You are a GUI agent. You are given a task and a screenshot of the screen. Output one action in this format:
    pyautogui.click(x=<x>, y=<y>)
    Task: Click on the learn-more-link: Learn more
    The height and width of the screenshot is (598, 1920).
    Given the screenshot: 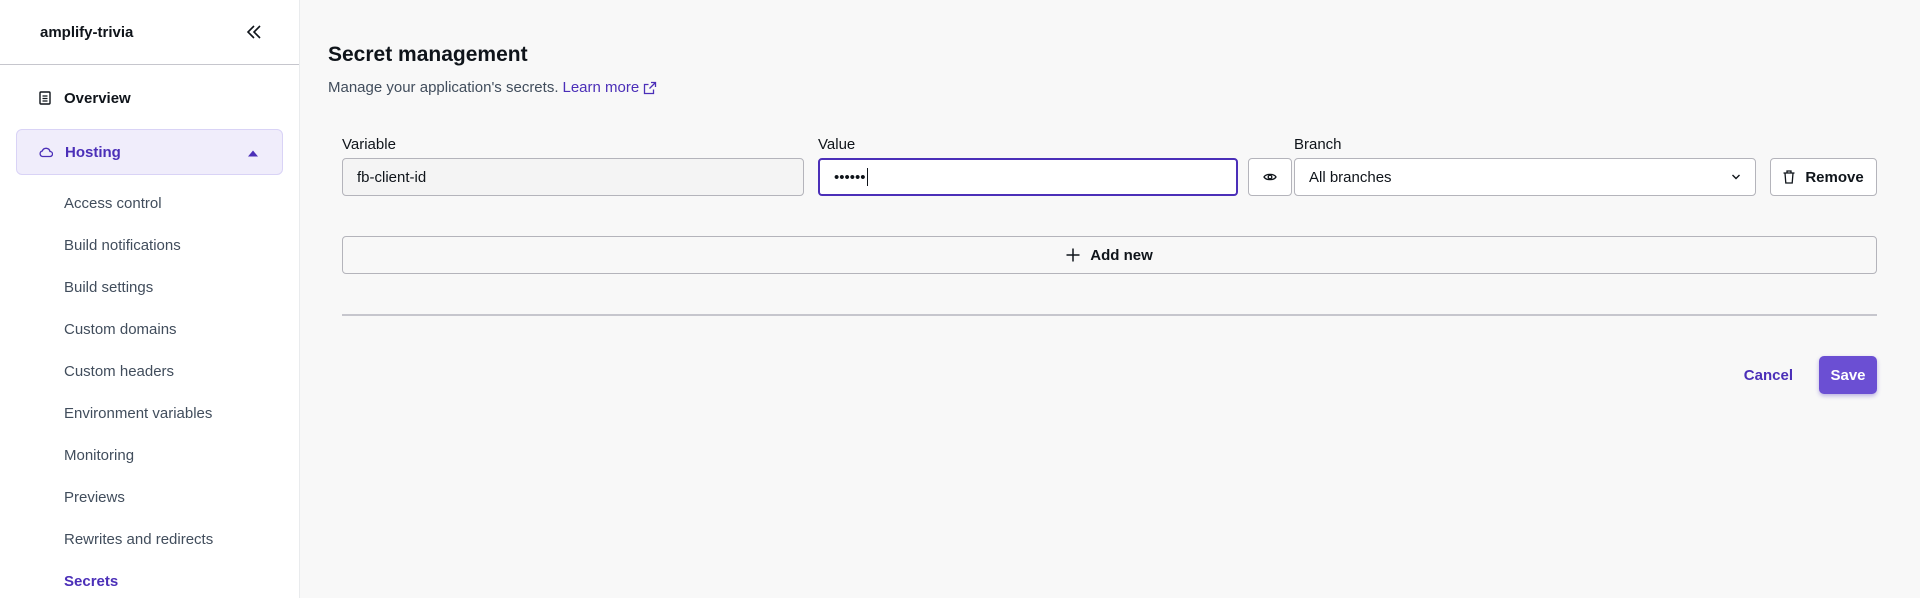 What is the action you would take?
    pyautogui.click(x=610, y=87)
    